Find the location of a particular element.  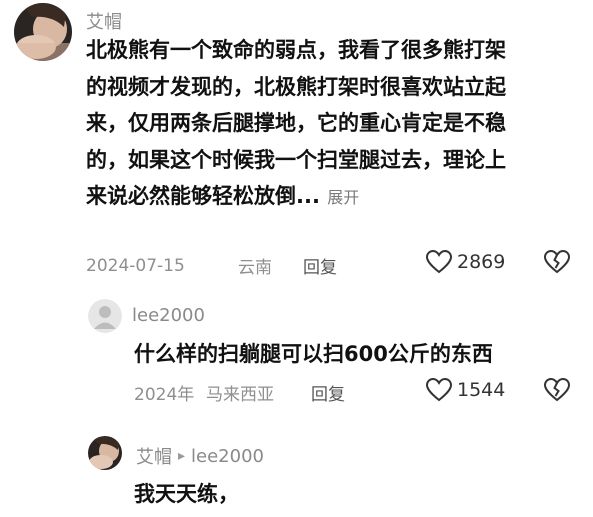

comment-date: 2024-07-15 is located at coordinates (135, 265).